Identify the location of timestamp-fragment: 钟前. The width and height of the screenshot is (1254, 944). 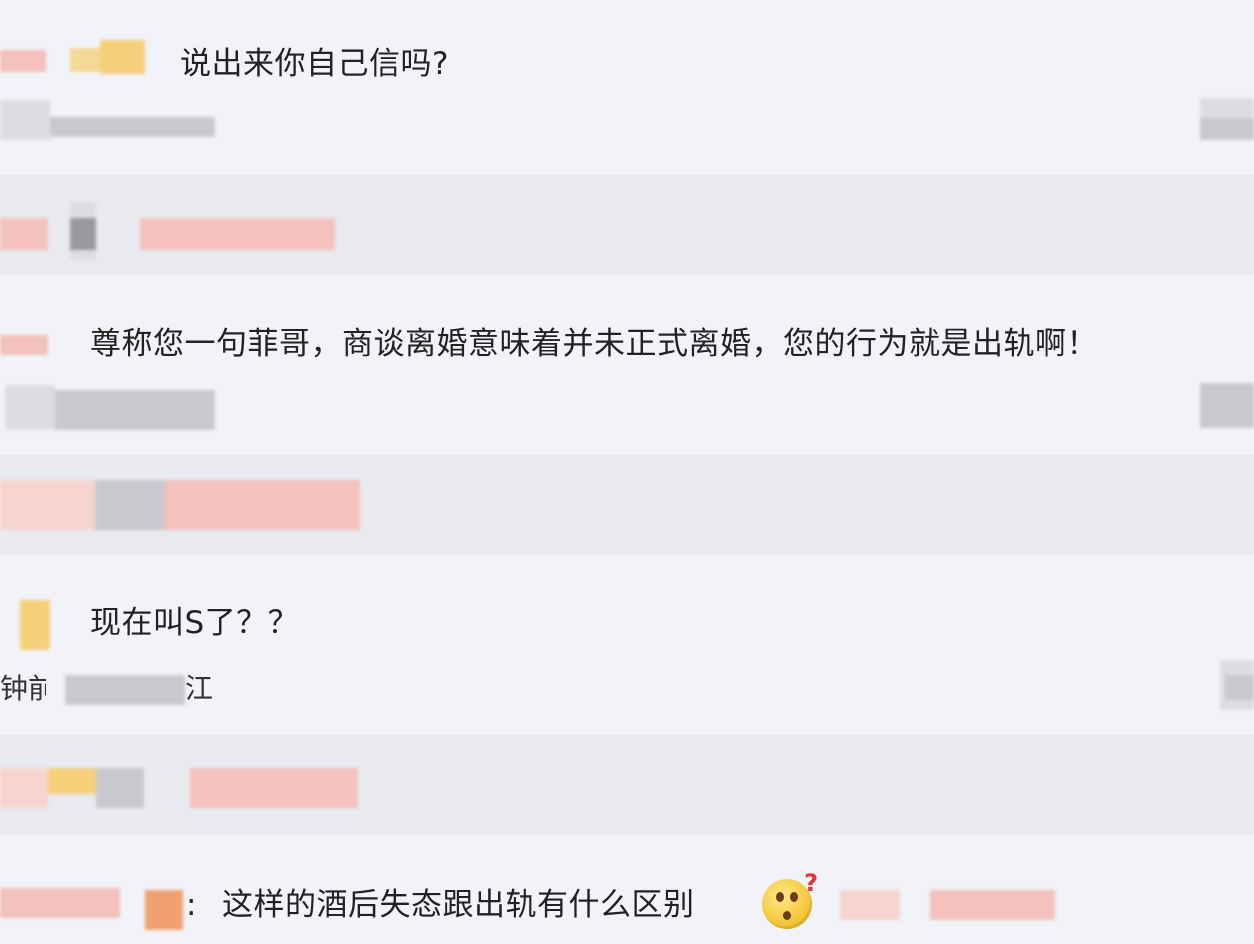
(23, 688).